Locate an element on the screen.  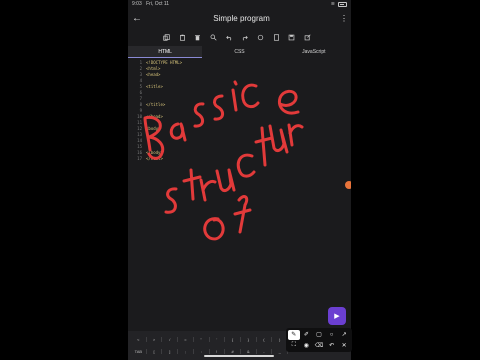
camera-icon: ◉ is located at coordinates (307, 346).